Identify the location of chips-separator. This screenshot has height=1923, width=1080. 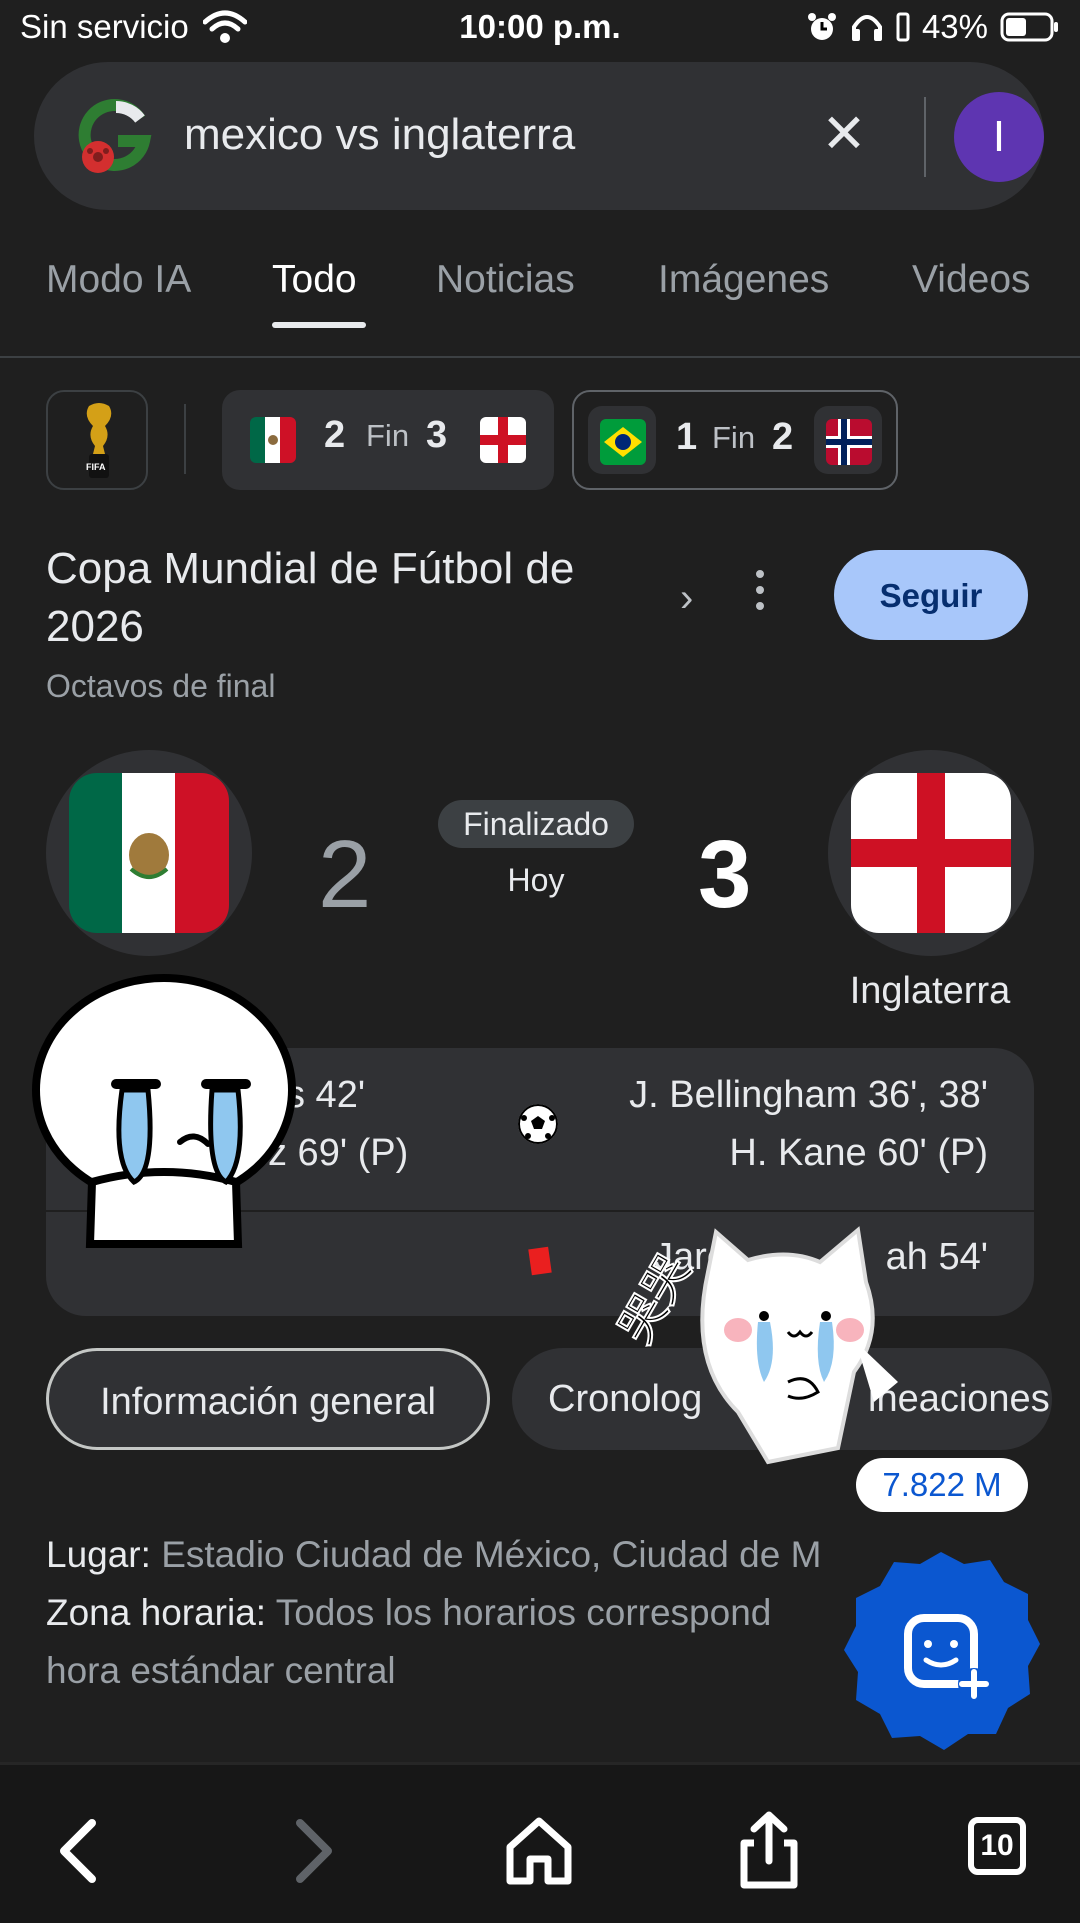
(185, 439).